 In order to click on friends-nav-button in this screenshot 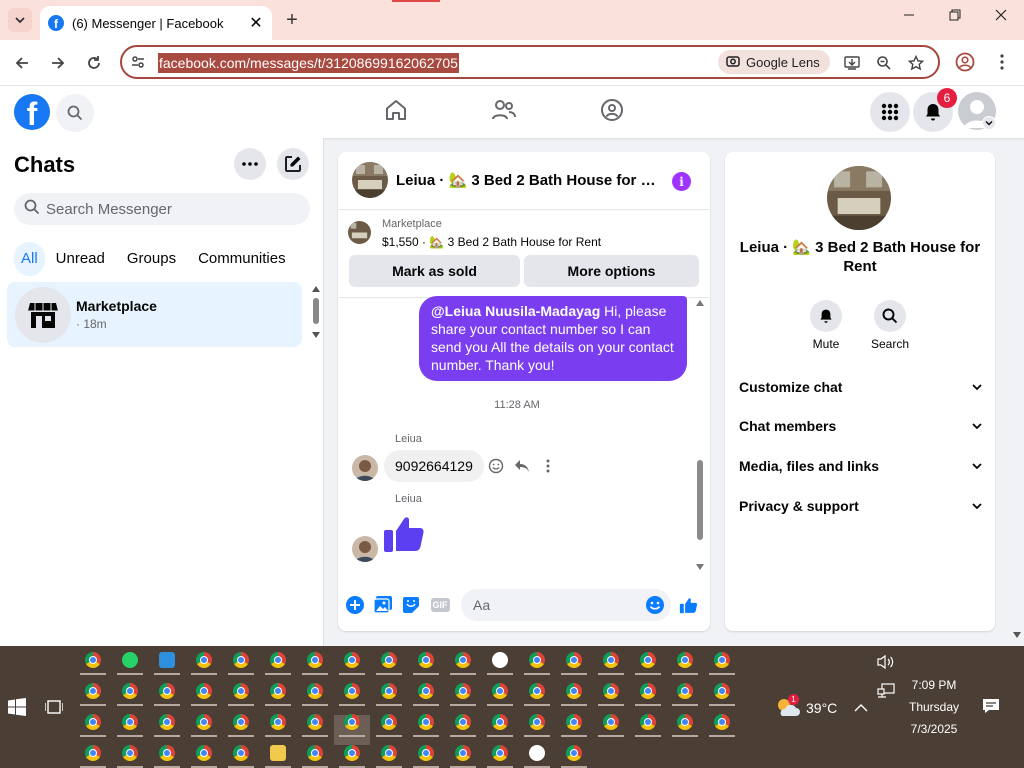, I will do `click(504, 110)`.